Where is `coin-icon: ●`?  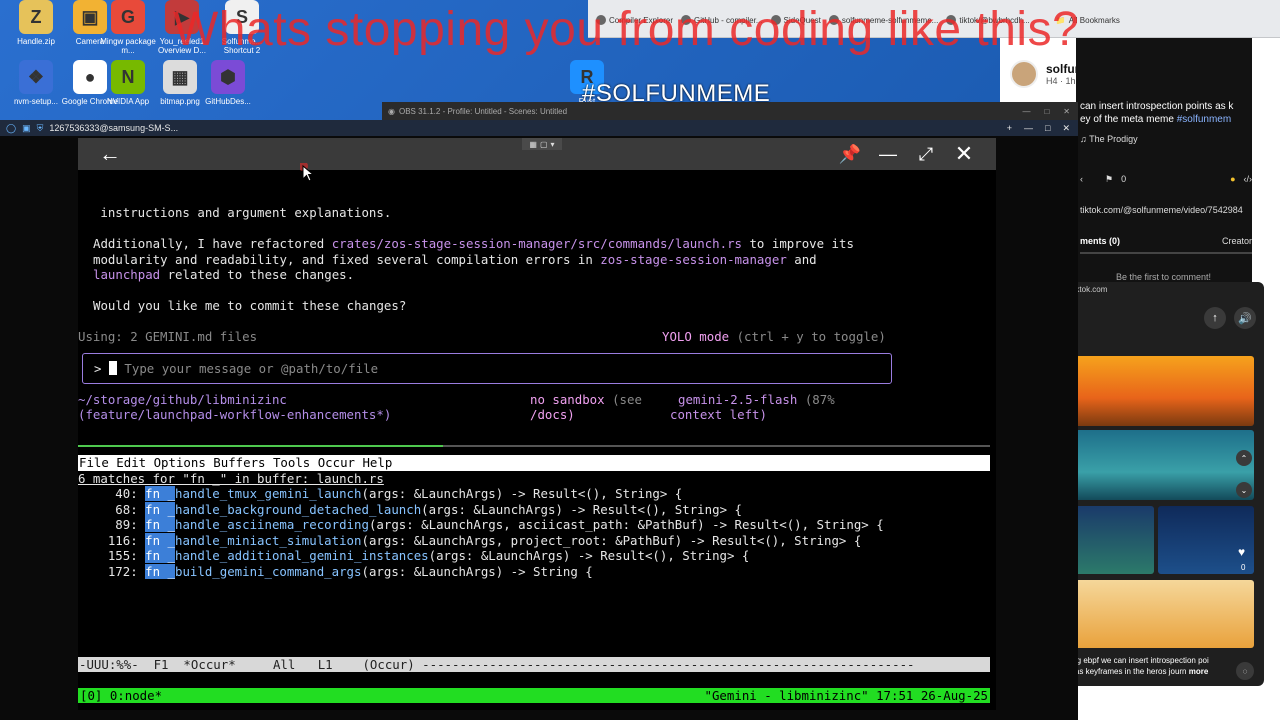
coin-icon: ● is located at coordinates (1232, 179).